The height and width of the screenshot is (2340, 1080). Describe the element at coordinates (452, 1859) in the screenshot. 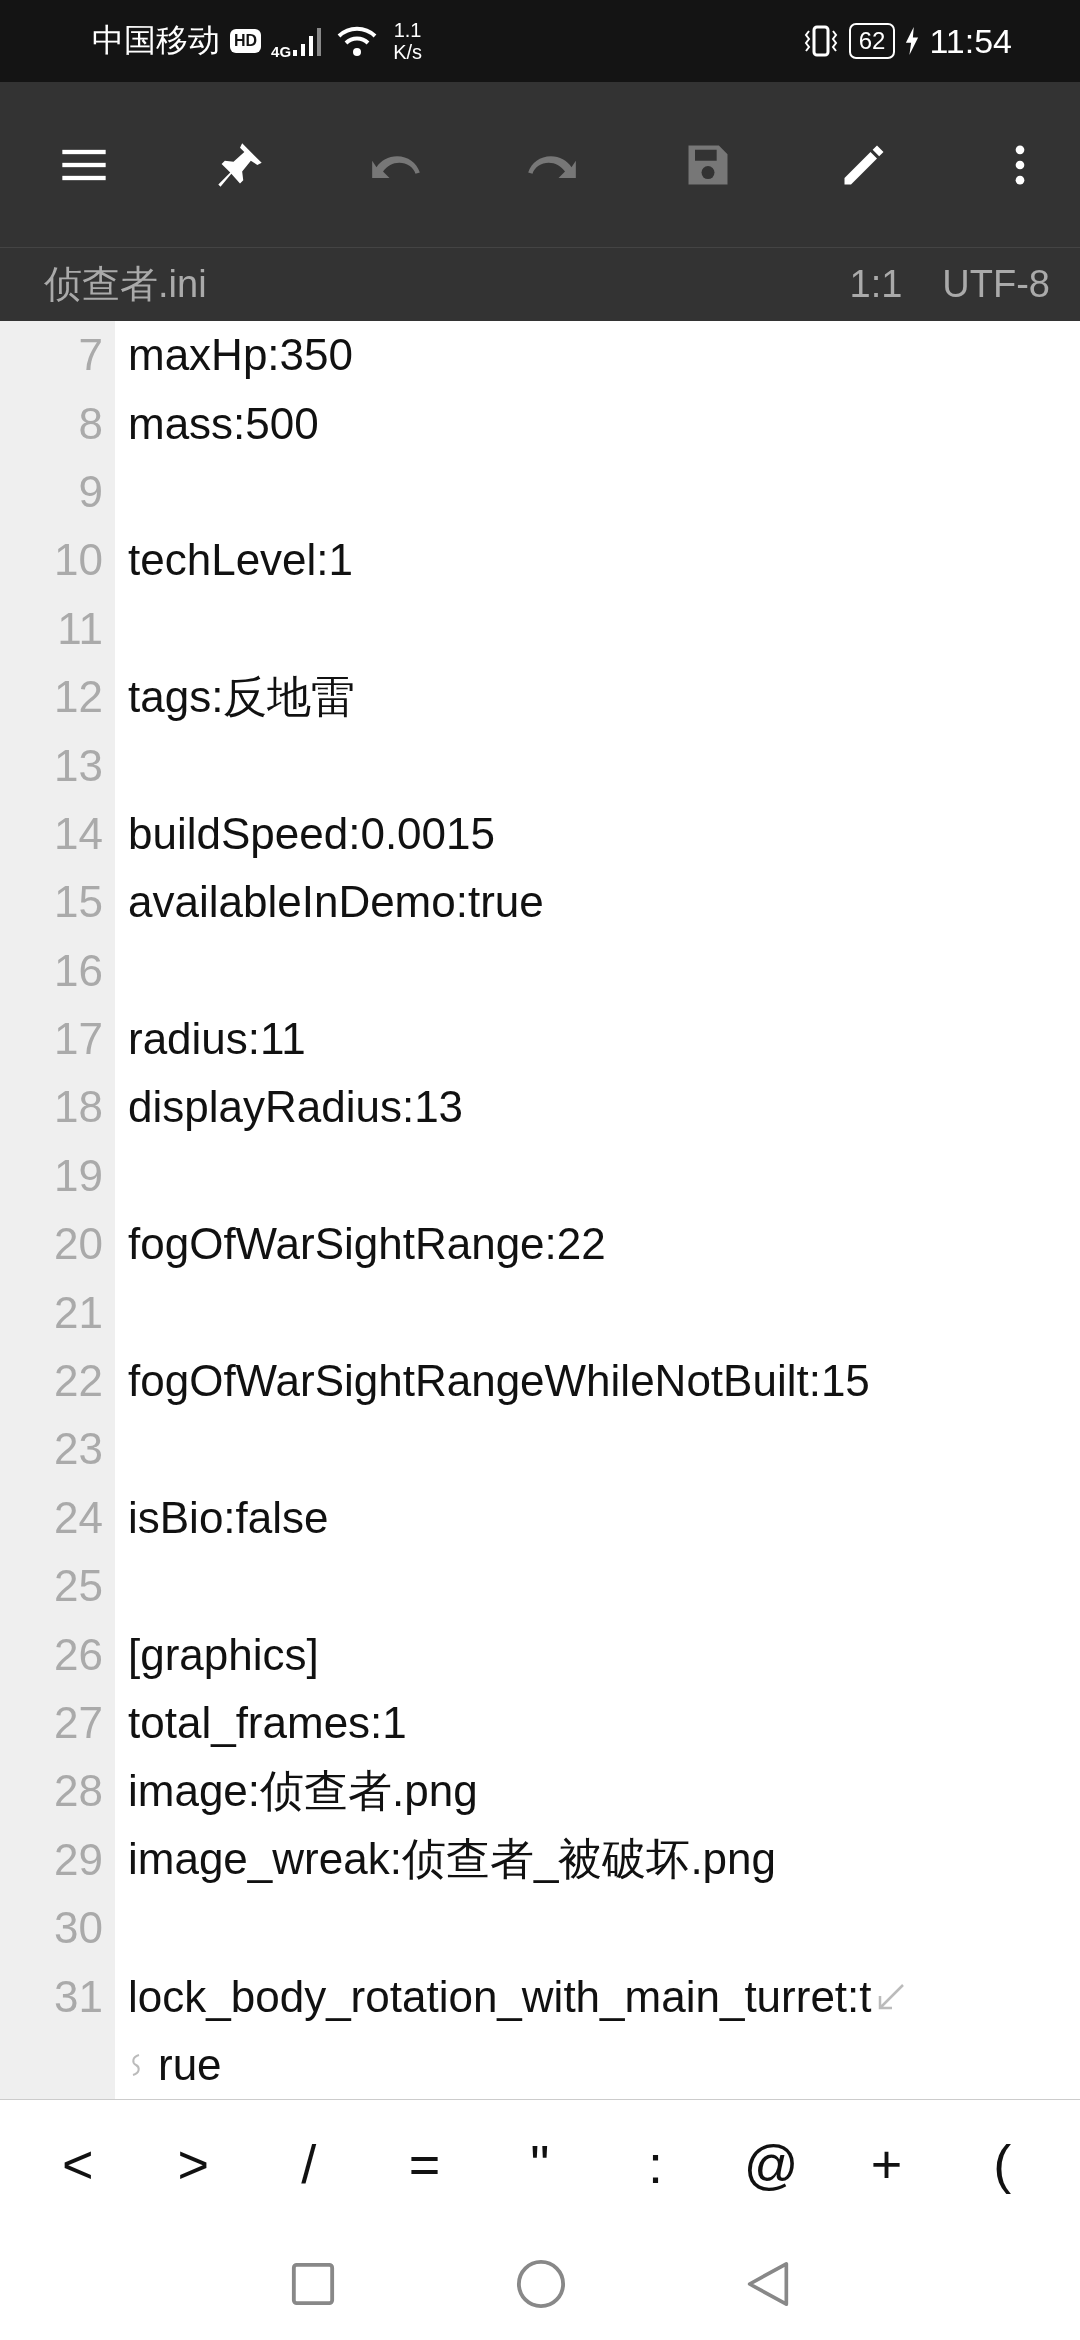

I see `code-line: image_wreak:侦查者_被破坏.png` at that location.